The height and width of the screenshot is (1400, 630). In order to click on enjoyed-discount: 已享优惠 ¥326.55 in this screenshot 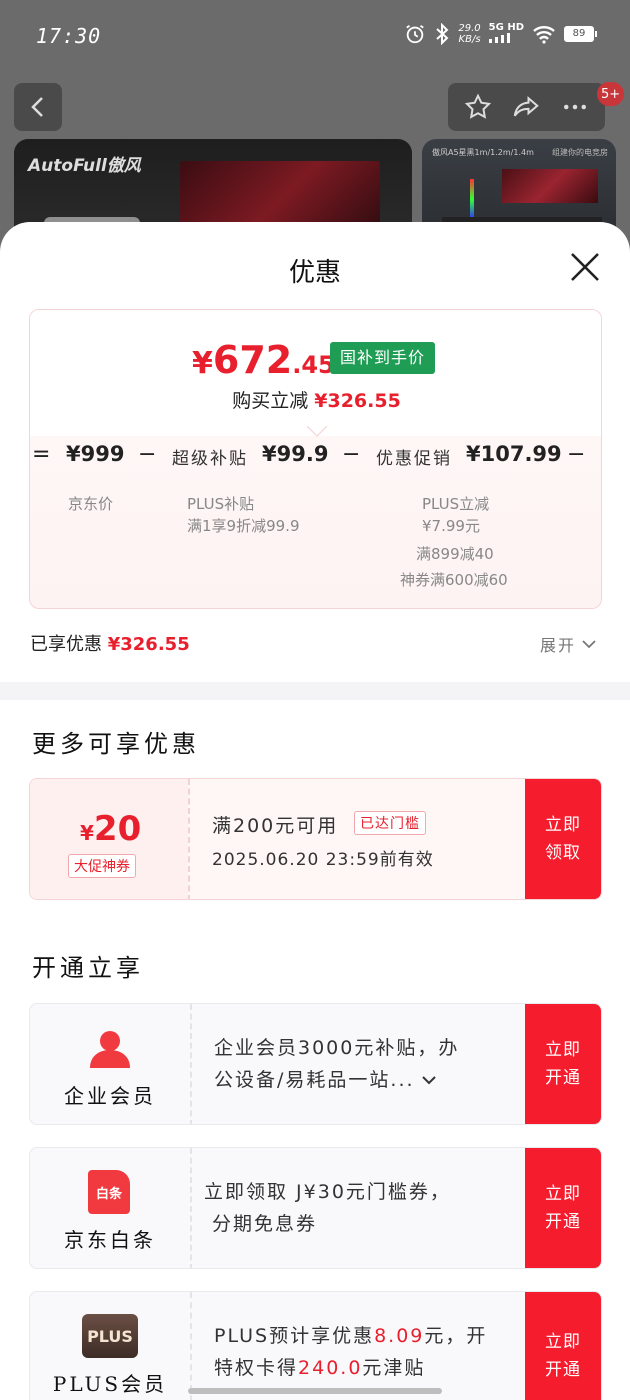, I will do `click(110, 644)`.